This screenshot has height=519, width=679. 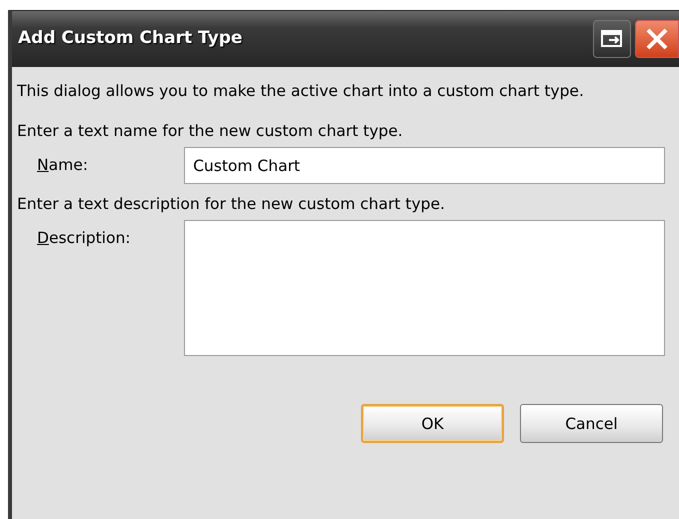 What do you see at coordinates (210, 131) in the screenshot?
I see `name-prompt: Enter a text name for the new custom chart type.` at bounding box center [210, 131].